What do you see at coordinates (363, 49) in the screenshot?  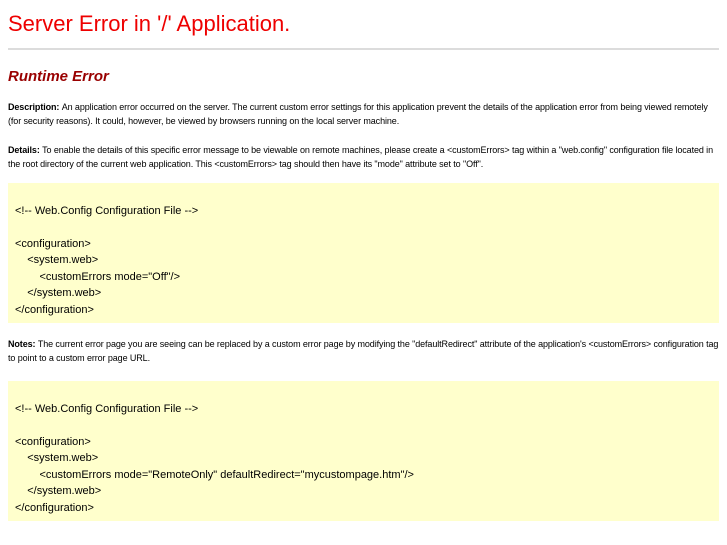 I see `title-divider` at bounding box center [363, 49].